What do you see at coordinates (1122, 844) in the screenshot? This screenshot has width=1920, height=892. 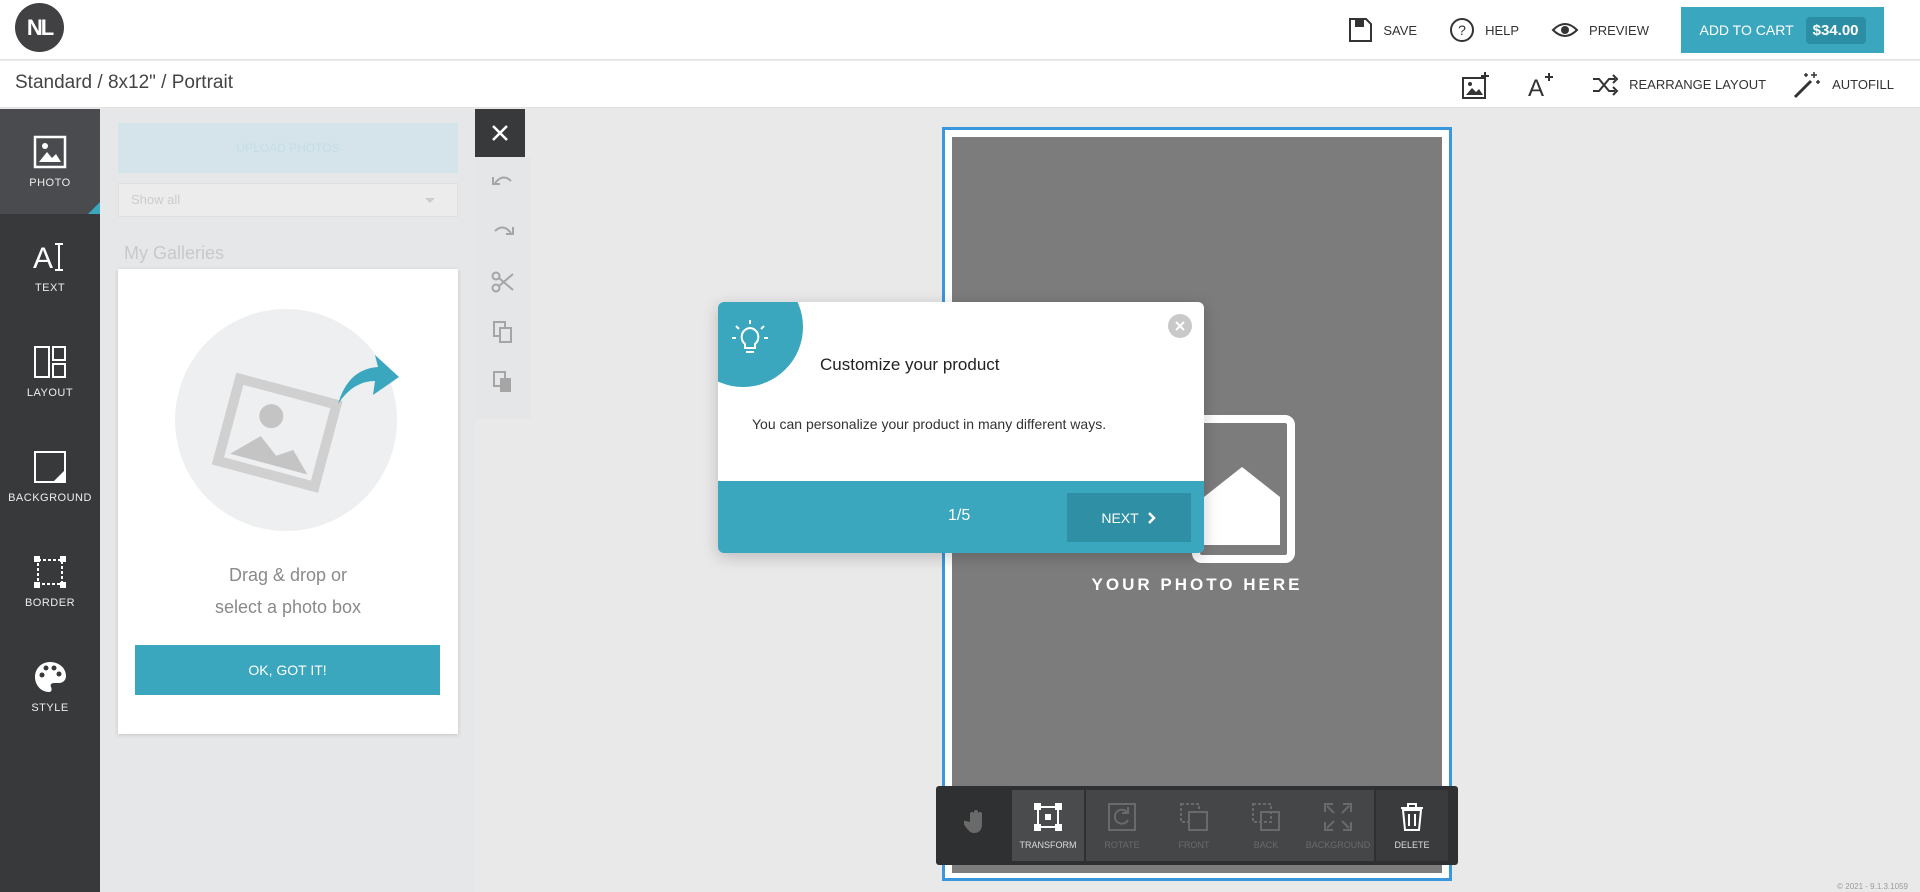 I see `rotate-label: ROTATE` at bounding box center [1122, 844].